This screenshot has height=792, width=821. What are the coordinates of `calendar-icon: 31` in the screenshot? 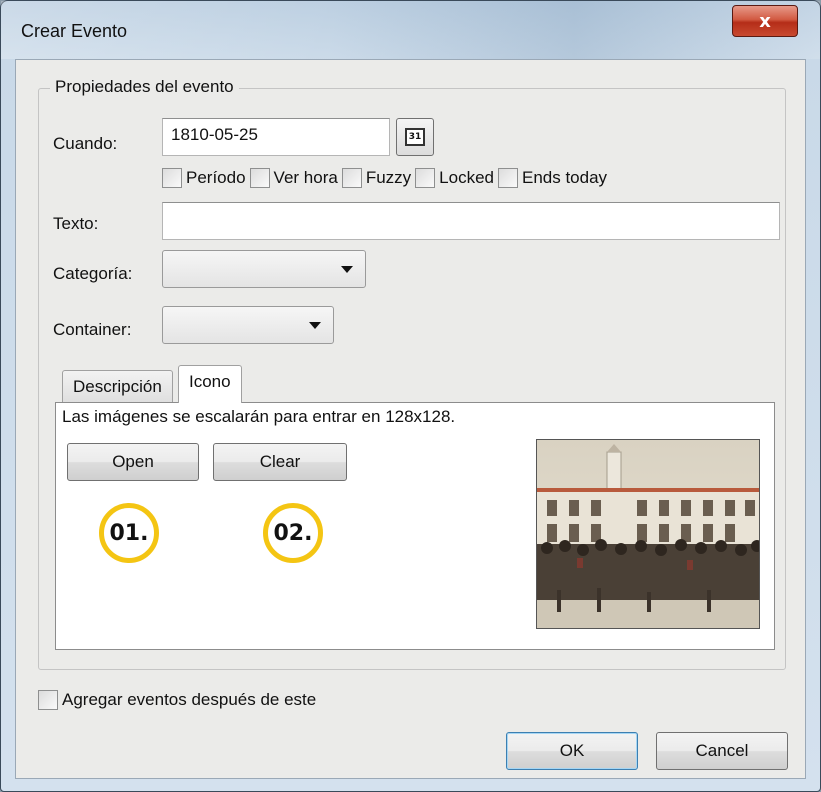 It's located at (415, 137).